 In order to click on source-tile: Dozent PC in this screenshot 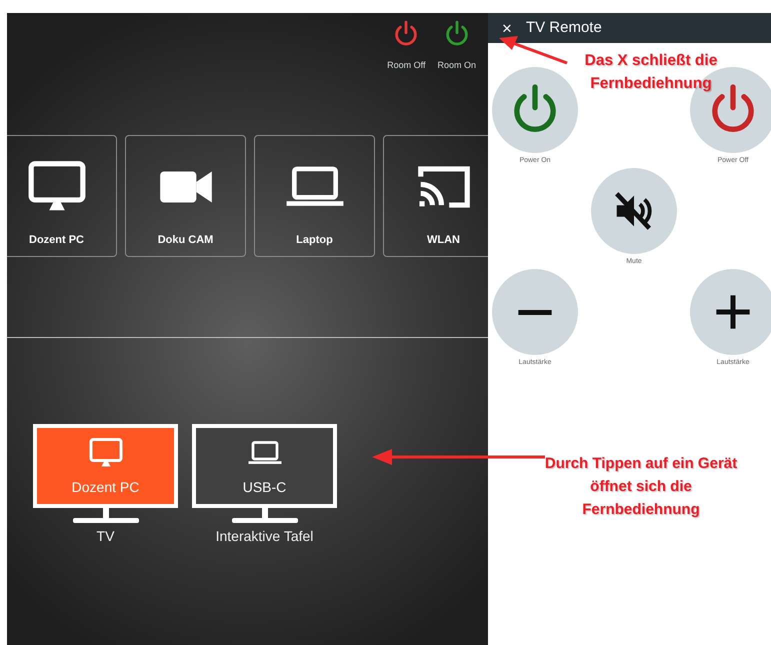, I will do `click(62, 196)`.